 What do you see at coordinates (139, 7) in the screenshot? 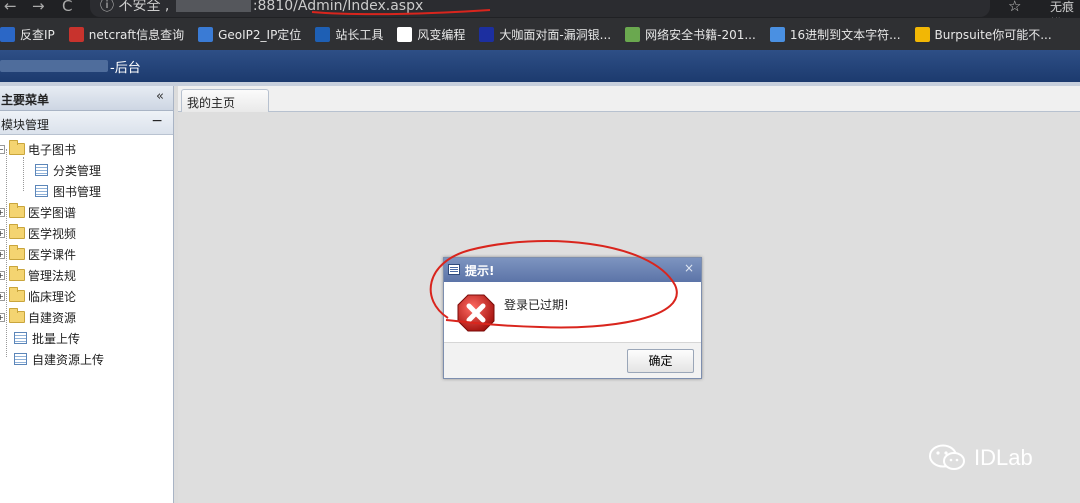
I see `security-label: 不安全` at bounding box center [139, 7].